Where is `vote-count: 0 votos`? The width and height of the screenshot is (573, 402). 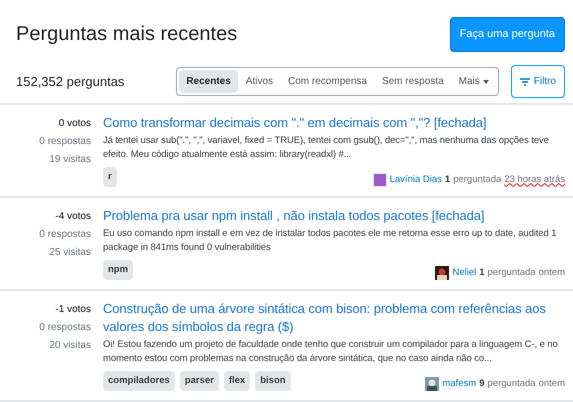
vote-count: 0 votos is located at coordinates (74, 123).